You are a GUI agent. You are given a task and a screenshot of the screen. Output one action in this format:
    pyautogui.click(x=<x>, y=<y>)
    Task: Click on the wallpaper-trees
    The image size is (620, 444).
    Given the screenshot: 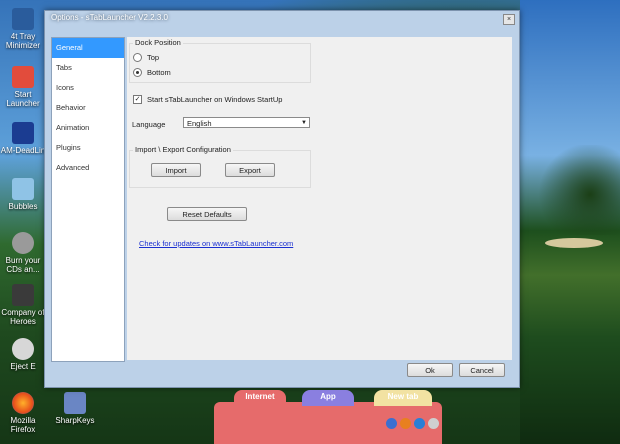 What is the action you would take?
    pyautogui.click(x=570, y=190)
    